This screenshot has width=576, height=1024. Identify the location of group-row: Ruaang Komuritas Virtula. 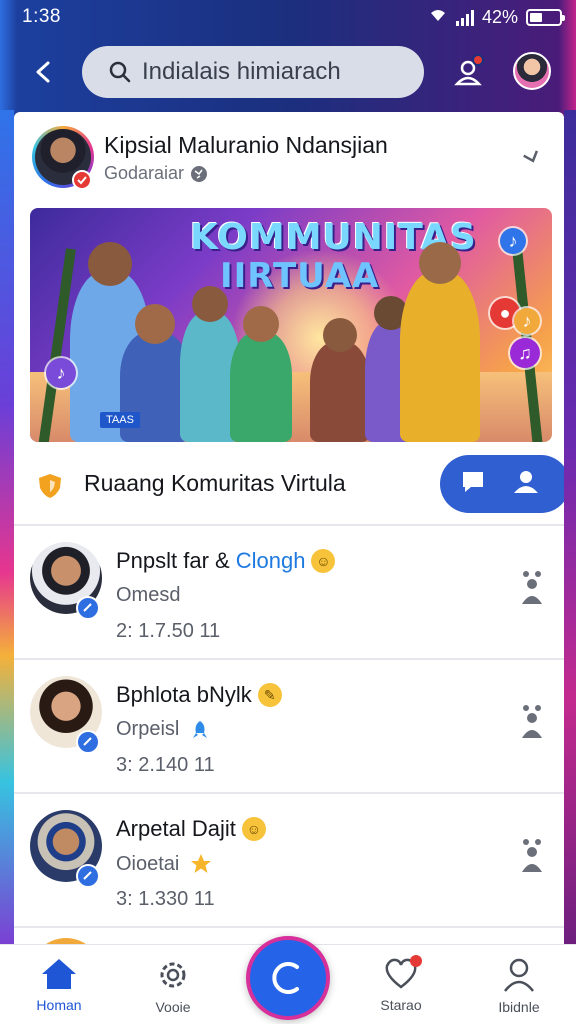
(289, 486).